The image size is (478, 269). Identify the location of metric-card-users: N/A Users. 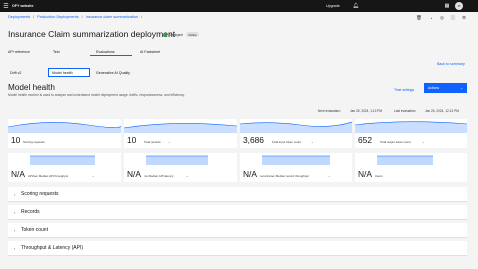
(411, 167).